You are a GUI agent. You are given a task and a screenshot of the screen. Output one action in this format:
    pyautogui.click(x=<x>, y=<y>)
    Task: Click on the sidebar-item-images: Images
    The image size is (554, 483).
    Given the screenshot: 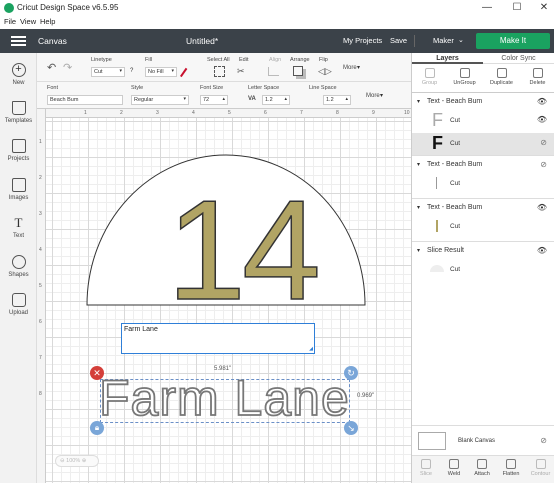 What is the action you would take?
    pyautogui.click(x=18, y=189)
    